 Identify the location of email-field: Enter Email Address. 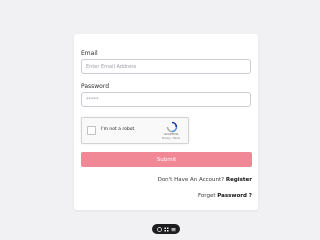
(166, 66).